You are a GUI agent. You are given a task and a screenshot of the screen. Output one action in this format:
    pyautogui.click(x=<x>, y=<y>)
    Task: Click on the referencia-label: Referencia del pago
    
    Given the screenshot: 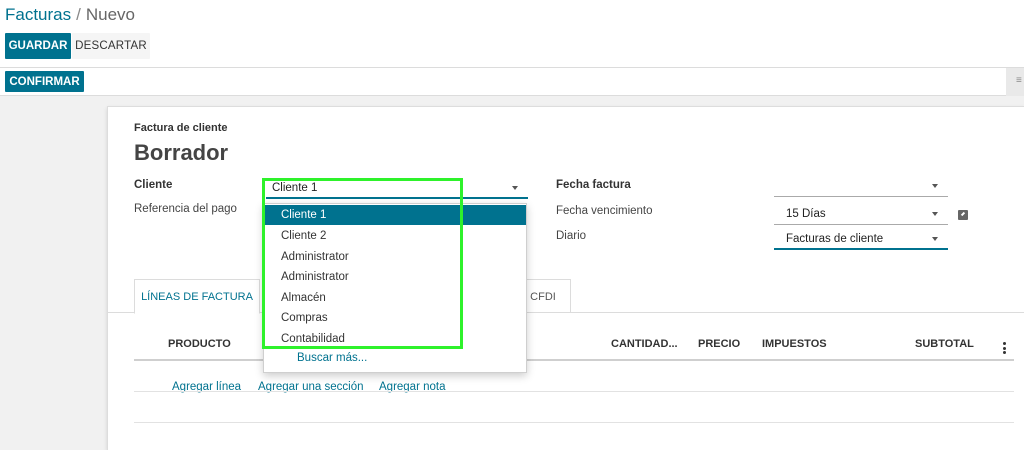 What is the action you would take?
    pyautogui.click(x=185, y=209)
    